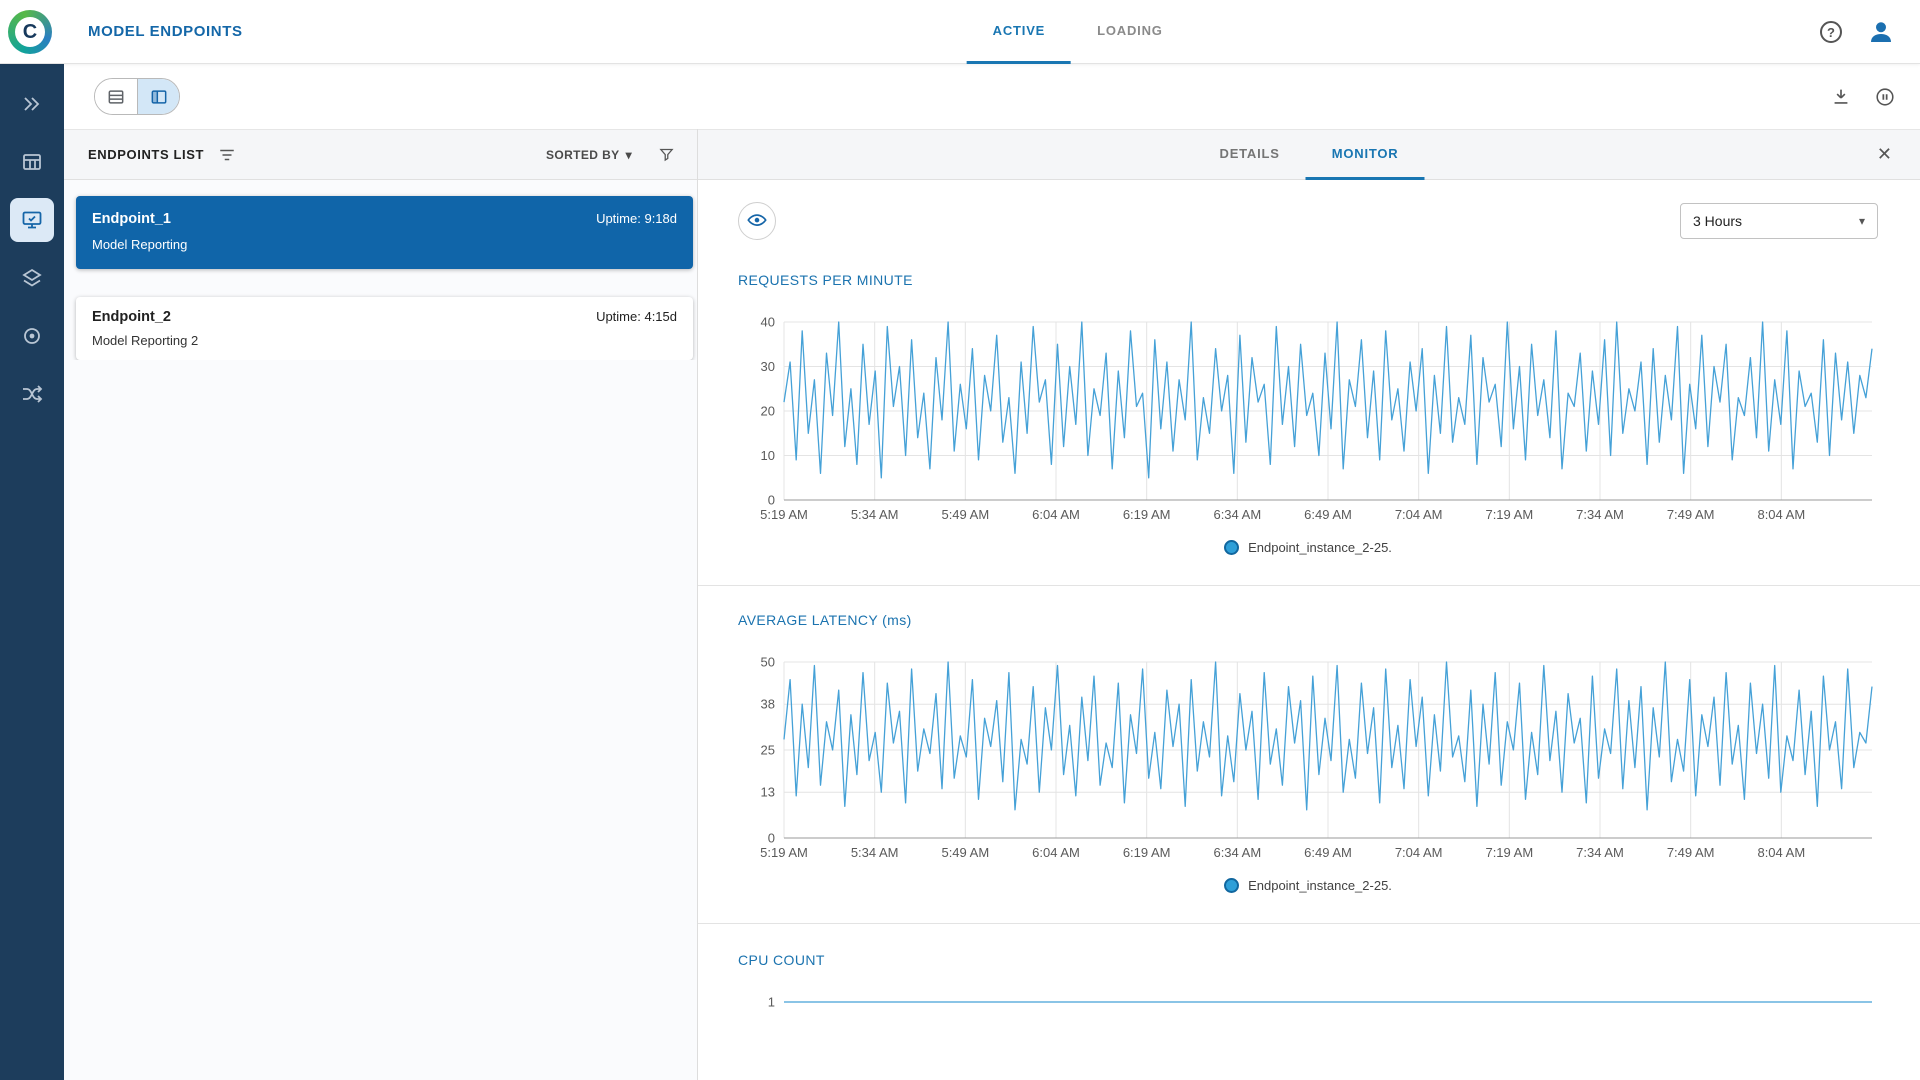 The width and height of the screenshot is (1920, 1080). I want to click on model-endpoints-icon, so click(32, 220).